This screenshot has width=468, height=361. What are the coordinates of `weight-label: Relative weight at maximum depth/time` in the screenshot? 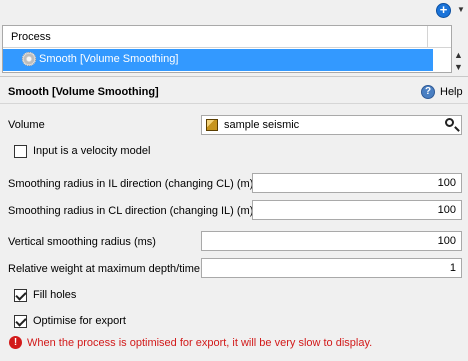 It's located at (104, 269).